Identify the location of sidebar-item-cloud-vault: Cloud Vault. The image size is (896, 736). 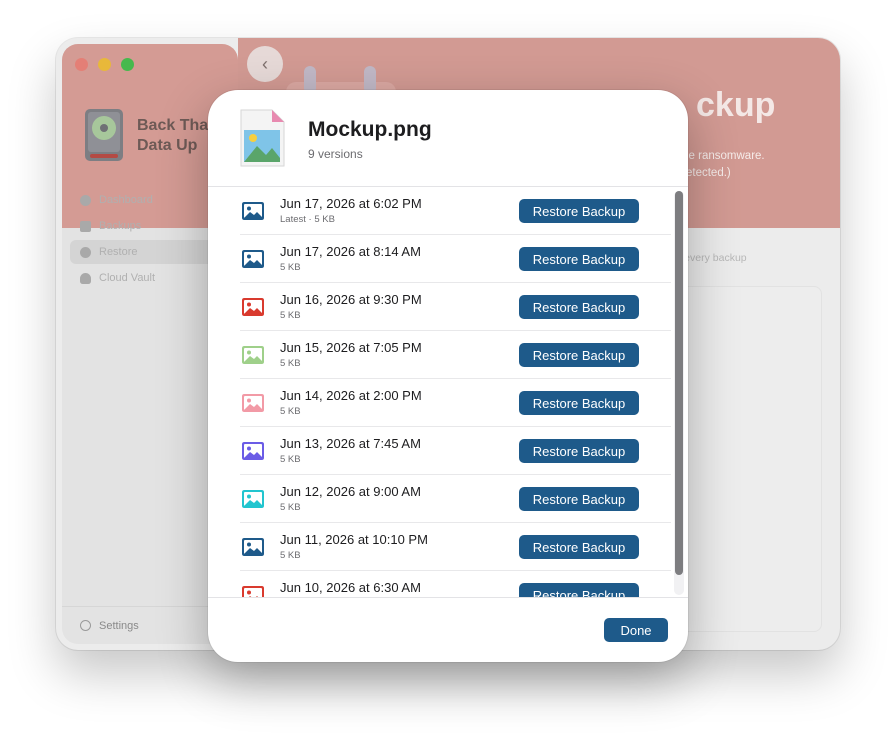
(150, 278).